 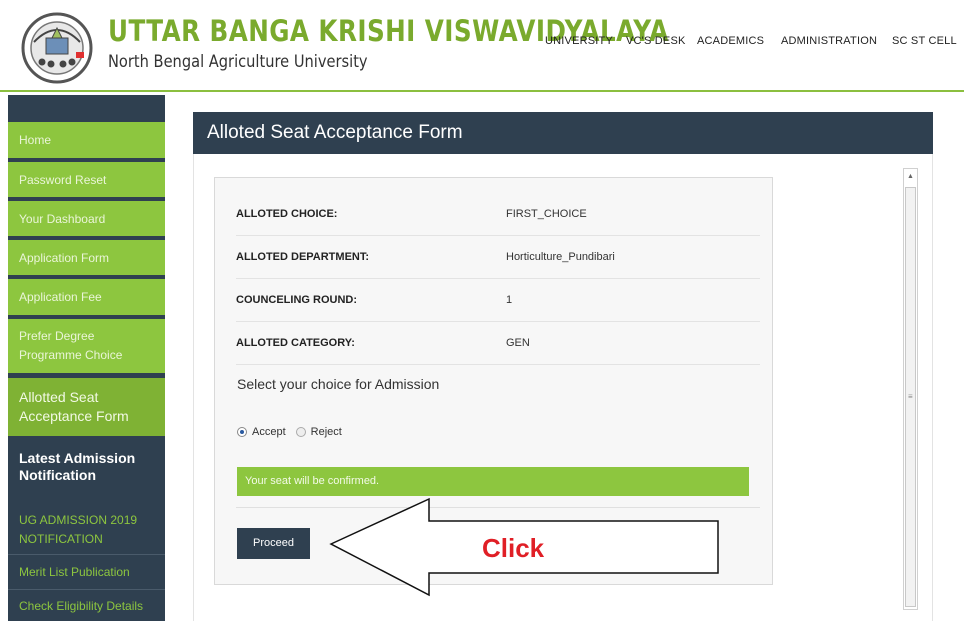 What do you see at coordinates (829, 41) in the screenshot?
I see `nav-administration: ADMINISTRATION` at bounding box center [829, 41].